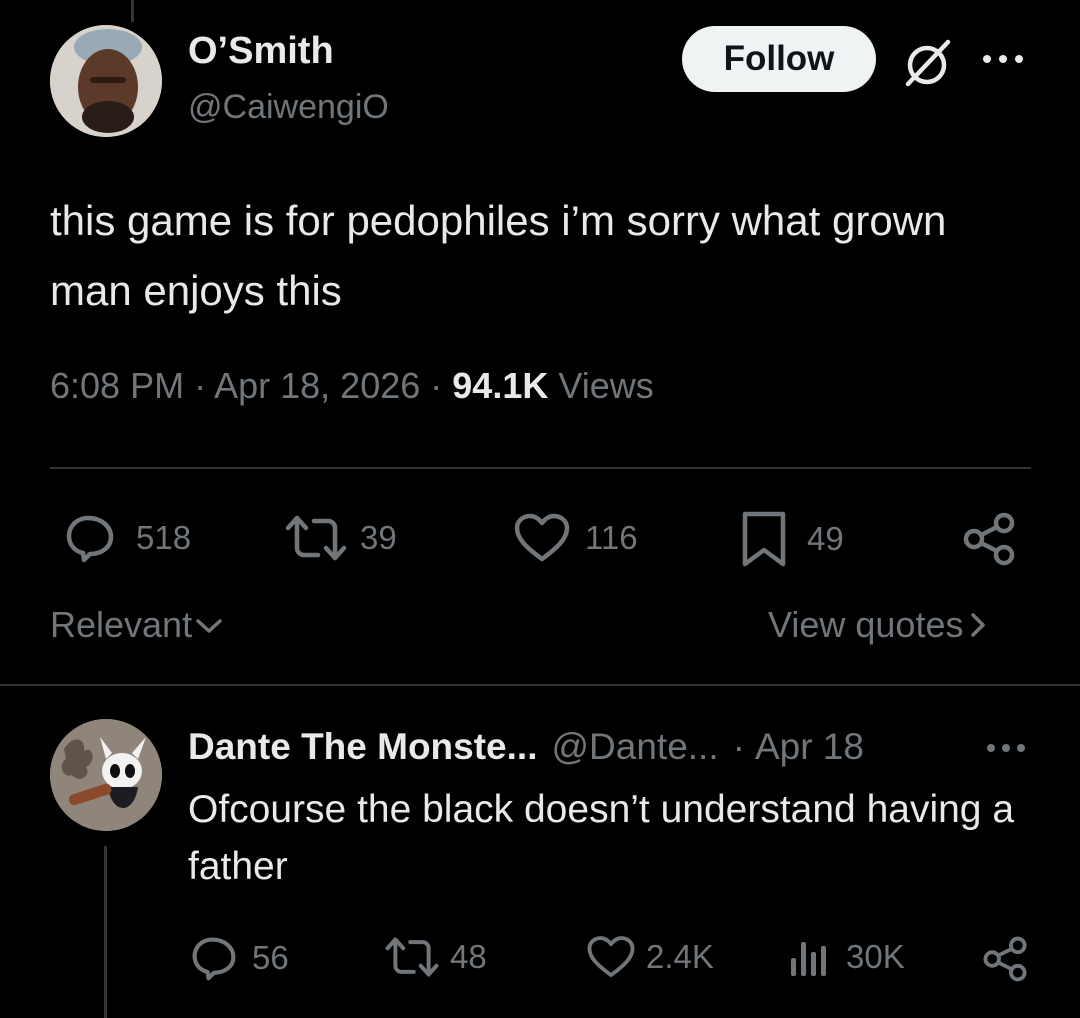  I want to click on sort-label: Relevant, so click(121, 624).